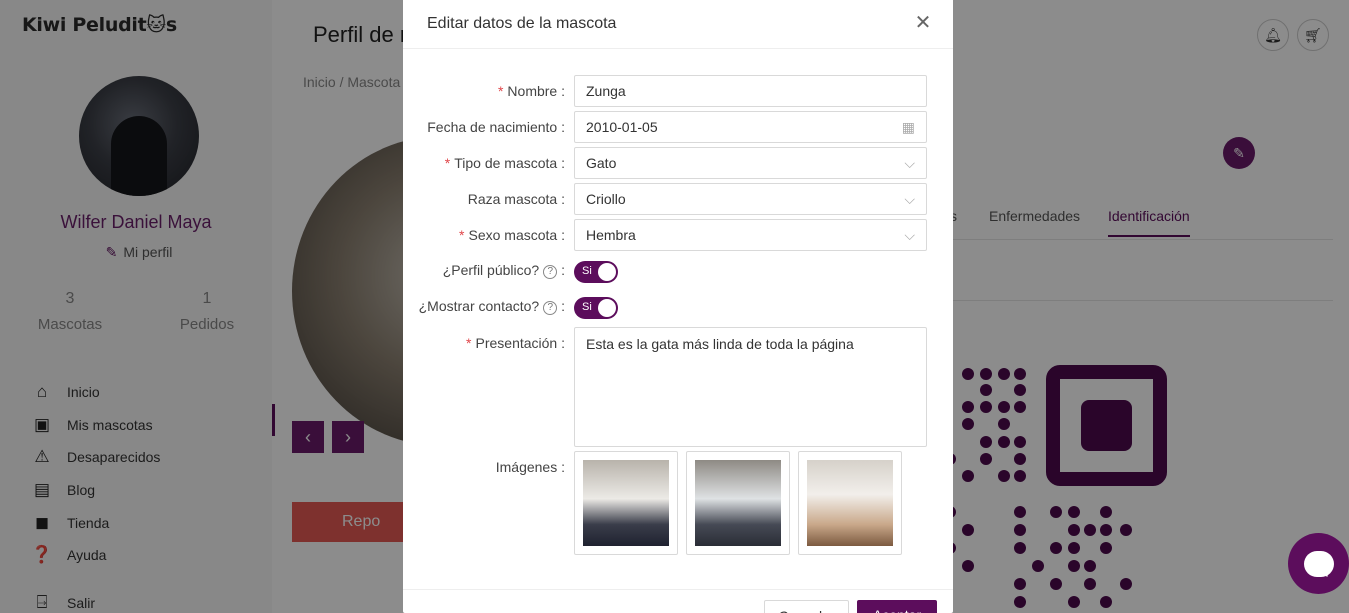  Describe the element at coordinates (587, 271) in the screenshot. I see `public-profile-toggle-text: Si` at that location.